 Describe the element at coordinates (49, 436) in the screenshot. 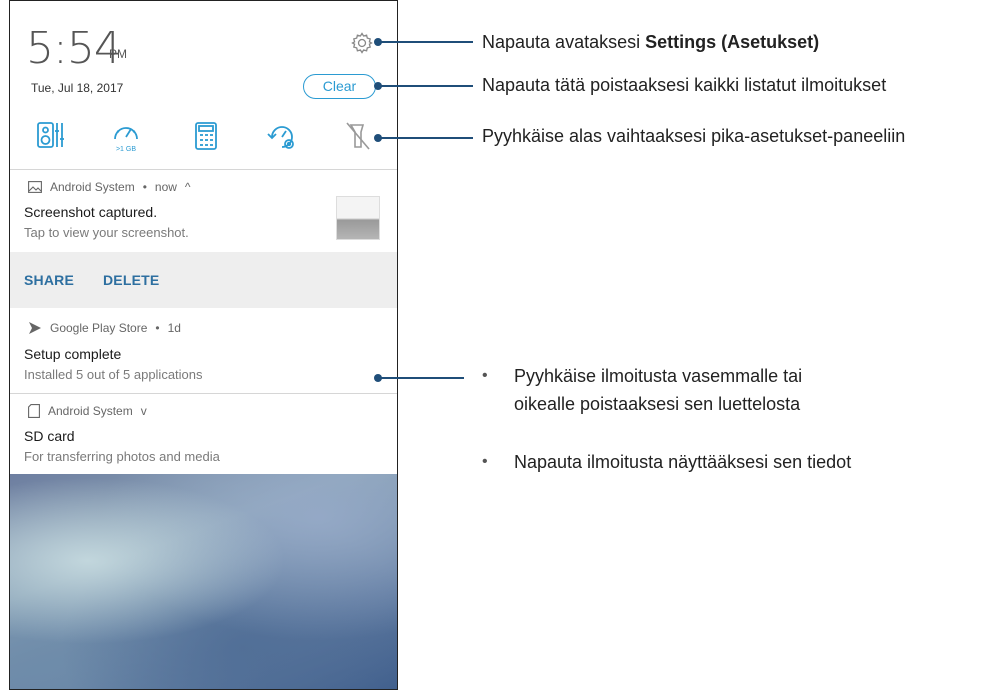

I see `notification-title: SD card` at that location.